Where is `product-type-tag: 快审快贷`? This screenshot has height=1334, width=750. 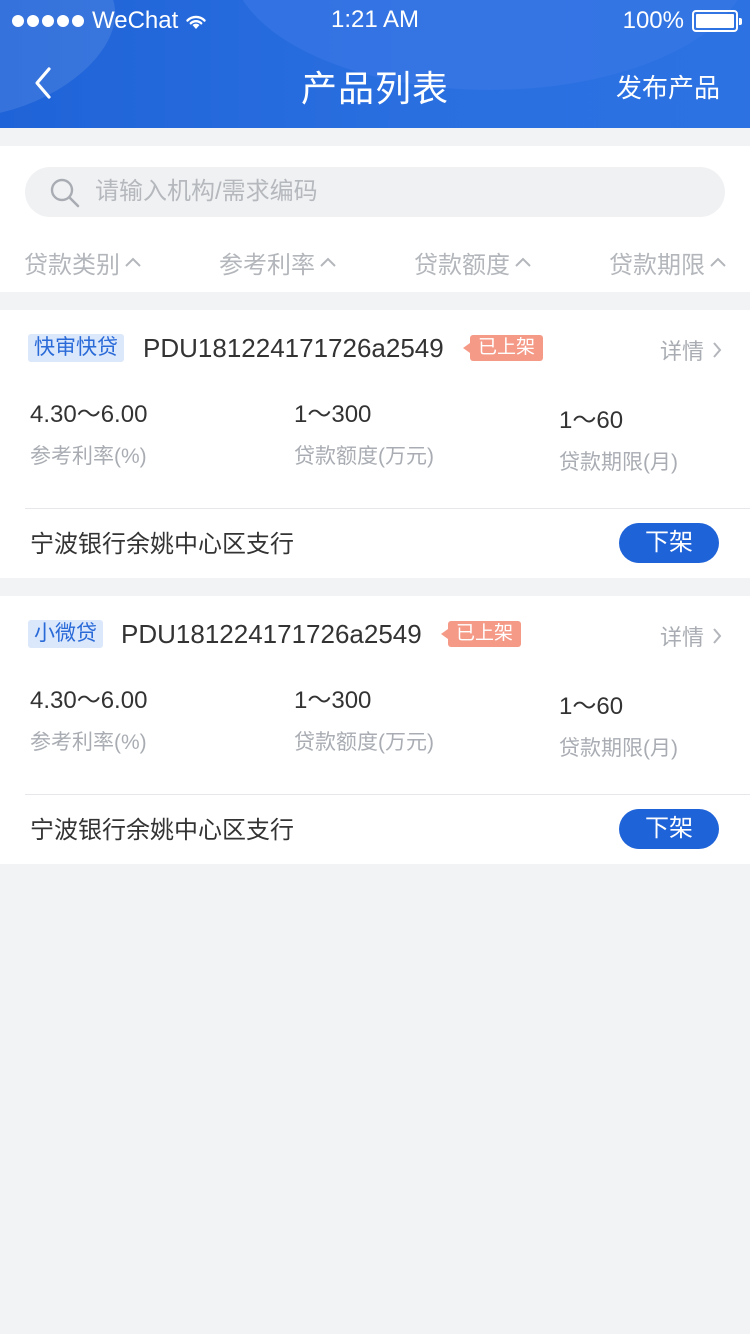
product-type-tag: 快审快贷 is located at coordinates (76, 348).